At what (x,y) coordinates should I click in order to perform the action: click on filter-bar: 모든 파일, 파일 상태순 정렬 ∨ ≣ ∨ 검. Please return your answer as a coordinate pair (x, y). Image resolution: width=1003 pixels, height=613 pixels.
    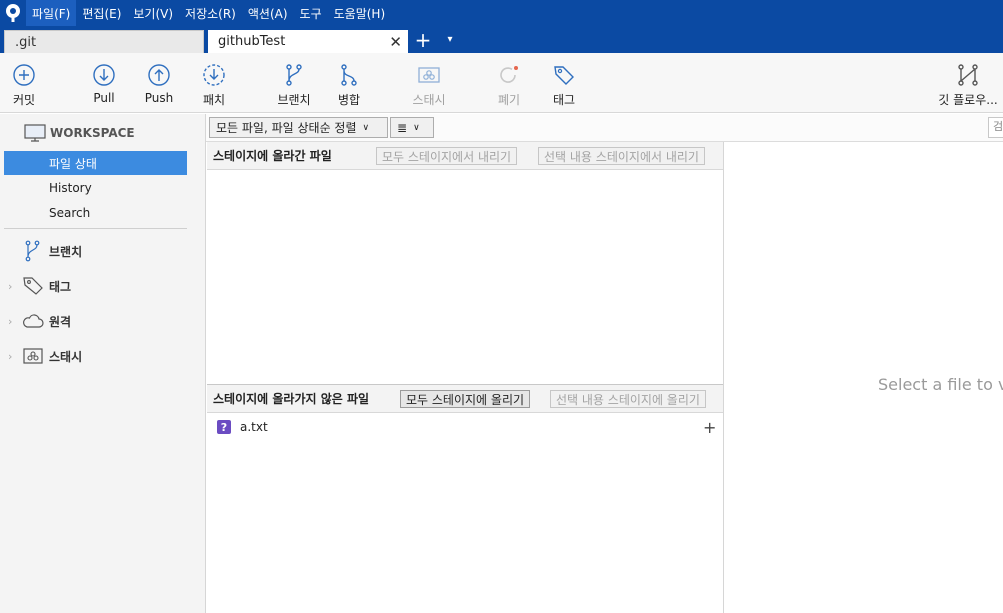
    Looking at the image, I should click on (604, 128).